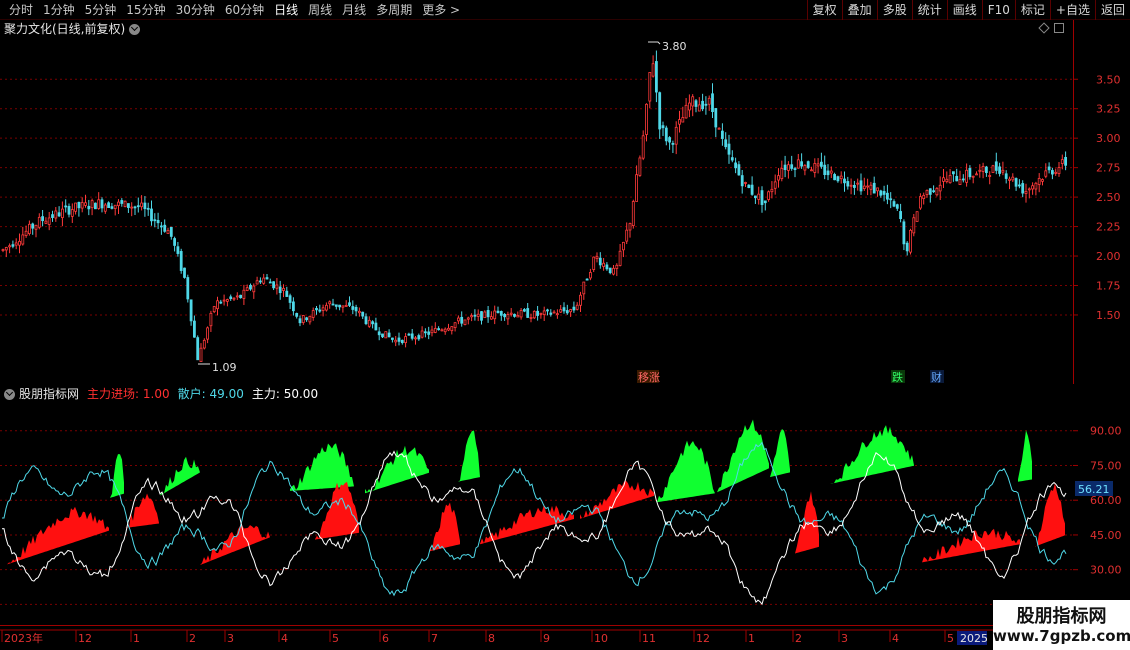  I want to click on time-label: 10, so click(601, 638).